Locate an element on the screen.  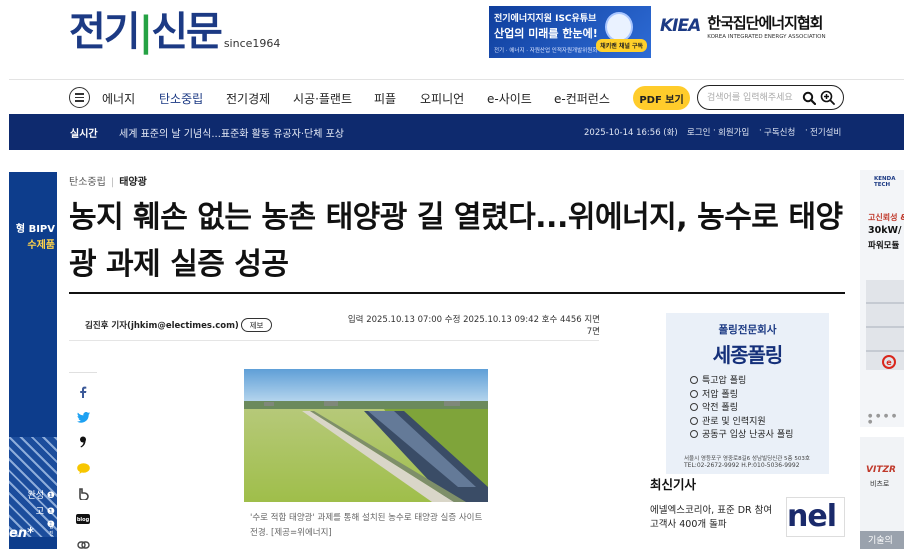
ticker-headline: 세계 표준의 날 기념식...표준화 활동 유공자·단체 포상 is located at coordinates (231, 132).